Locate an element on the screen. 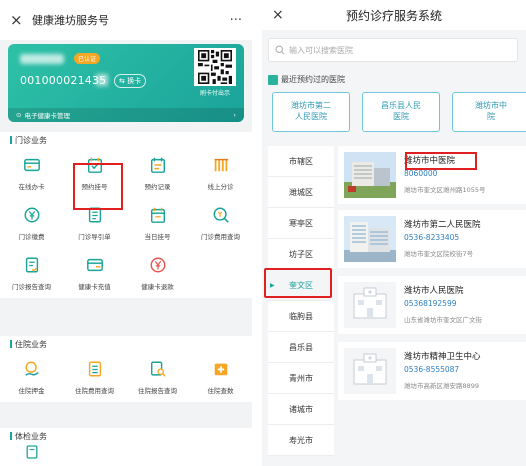 Image resolution: width=526 pixels, height=466 pixels. hospital-card: 潍坊市第二人民医院 0536-8233405 潍坊市奎文区院校街7号 is located at coordinates (432, 239).